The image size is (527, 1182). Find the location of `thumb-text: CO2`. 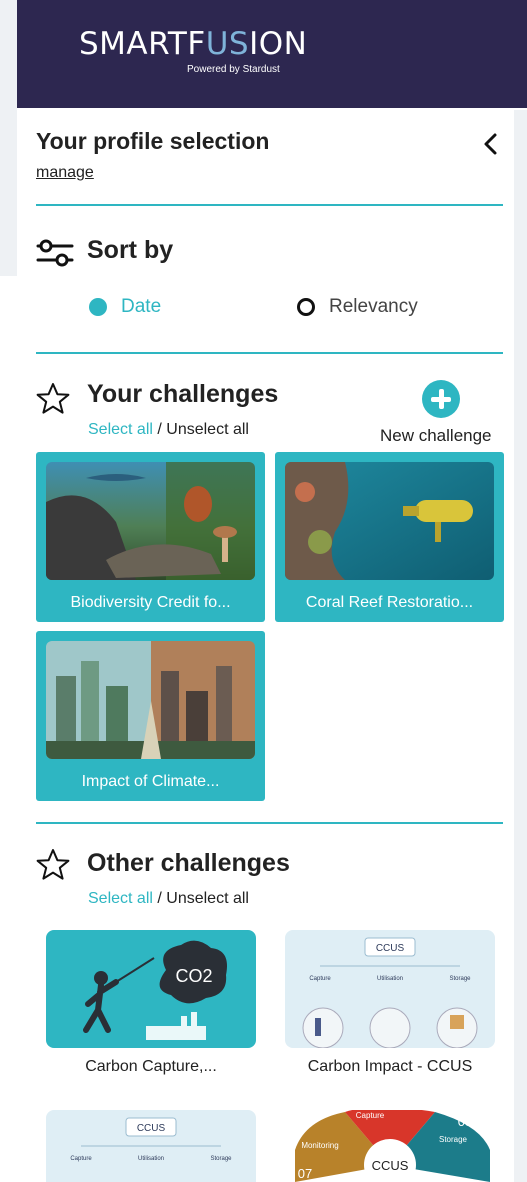

thumb-text: CO2 is located at coordinates (193, 976).